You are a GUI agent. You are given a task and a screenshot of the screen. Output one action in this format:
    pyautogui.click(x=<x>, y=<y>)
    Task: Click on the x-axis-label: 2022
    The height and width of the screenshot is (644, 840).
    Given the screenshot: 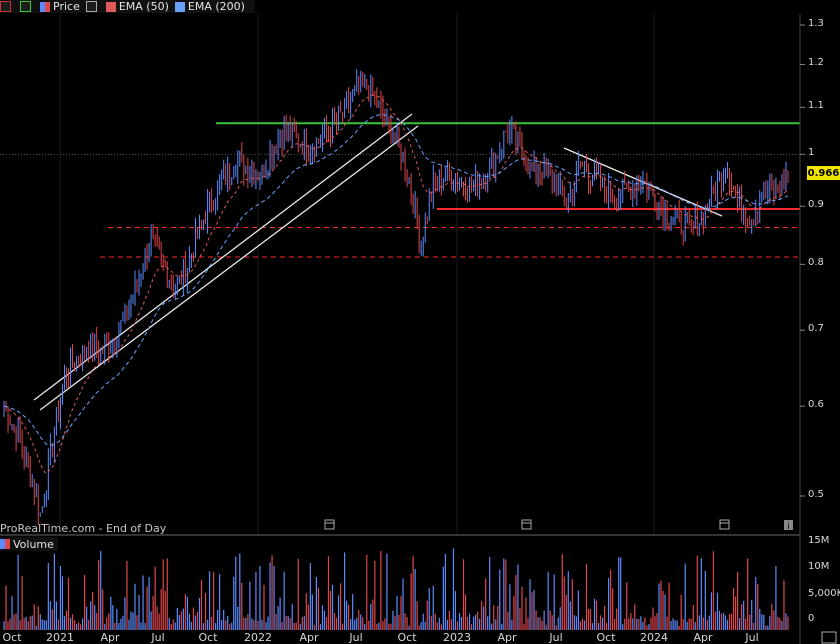 What is the action you would take?
    pyautogui.click(x=258, y=637)
    